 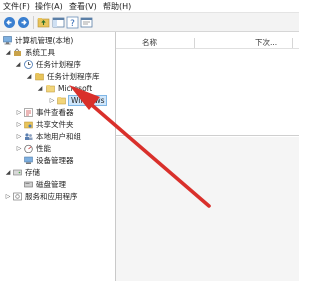 I want to click on tree-node-device-manager: 设备管理器, so click(x=58, y=160).